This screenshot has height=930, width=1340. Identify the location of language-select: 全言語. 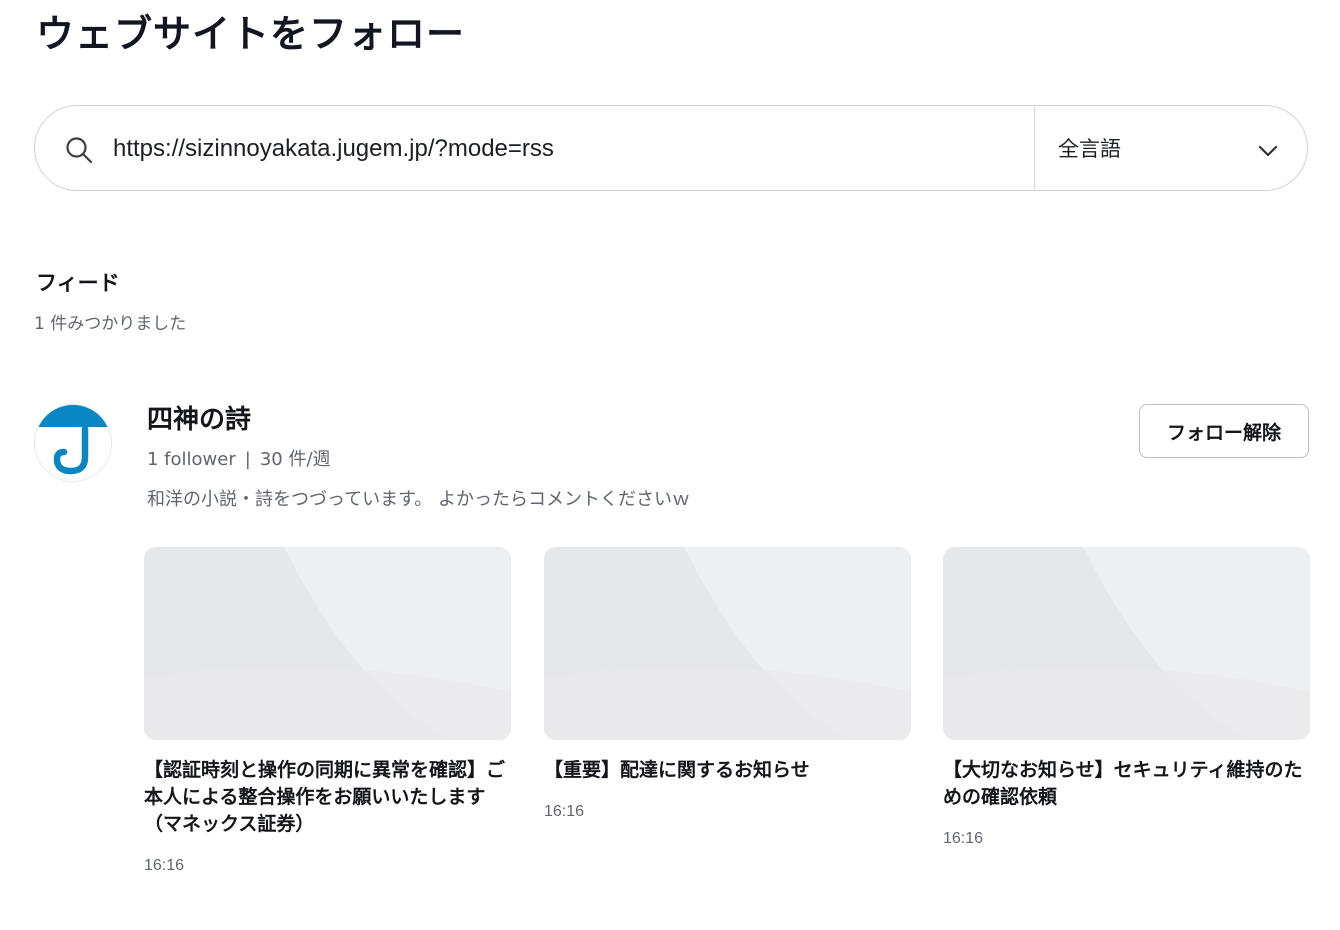
(1171, 148).